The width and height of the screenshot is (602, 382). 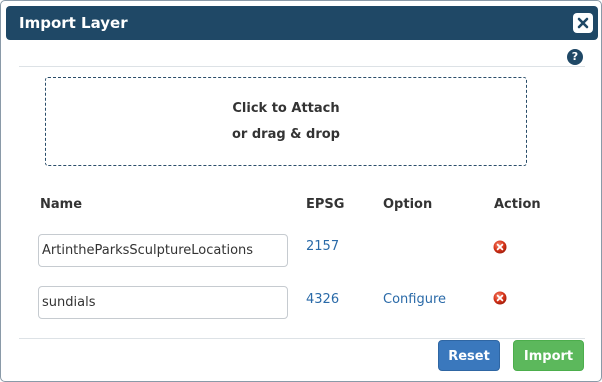 What do you see at coordinates (469, 355) in the screenshot?
I see `reset-button: Reset` at bounding box center [469, 355].